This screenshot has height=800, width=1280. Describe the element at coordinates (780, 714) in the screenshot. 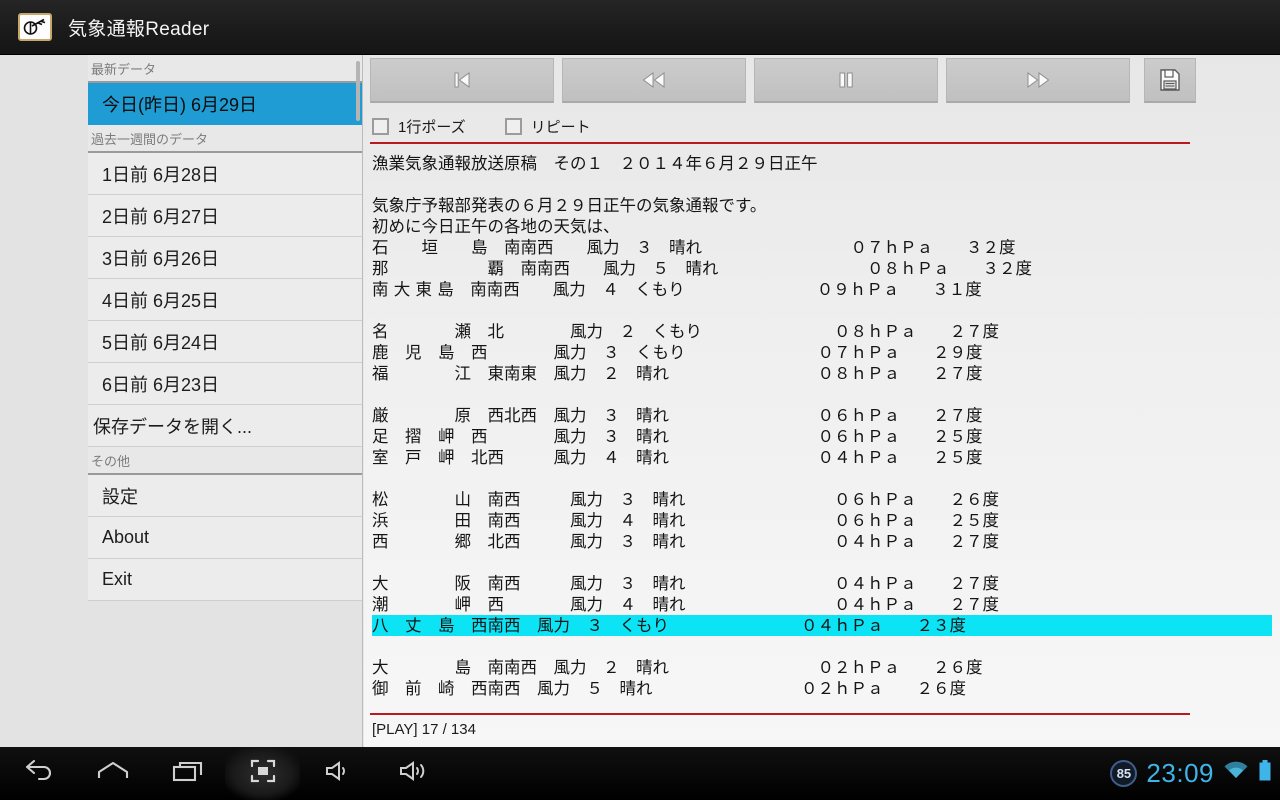

I see `divider-bottom` at that location.